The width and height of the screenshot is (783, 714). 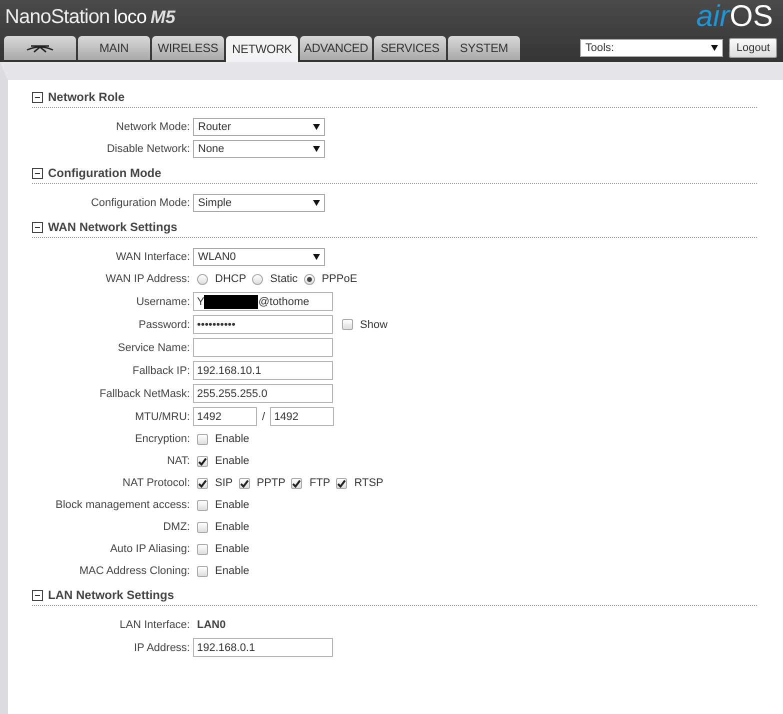 What do you see at coordinates (224, 483) in the screenshot?
I see `option-label: SIP` at bounding box center [224, 483].